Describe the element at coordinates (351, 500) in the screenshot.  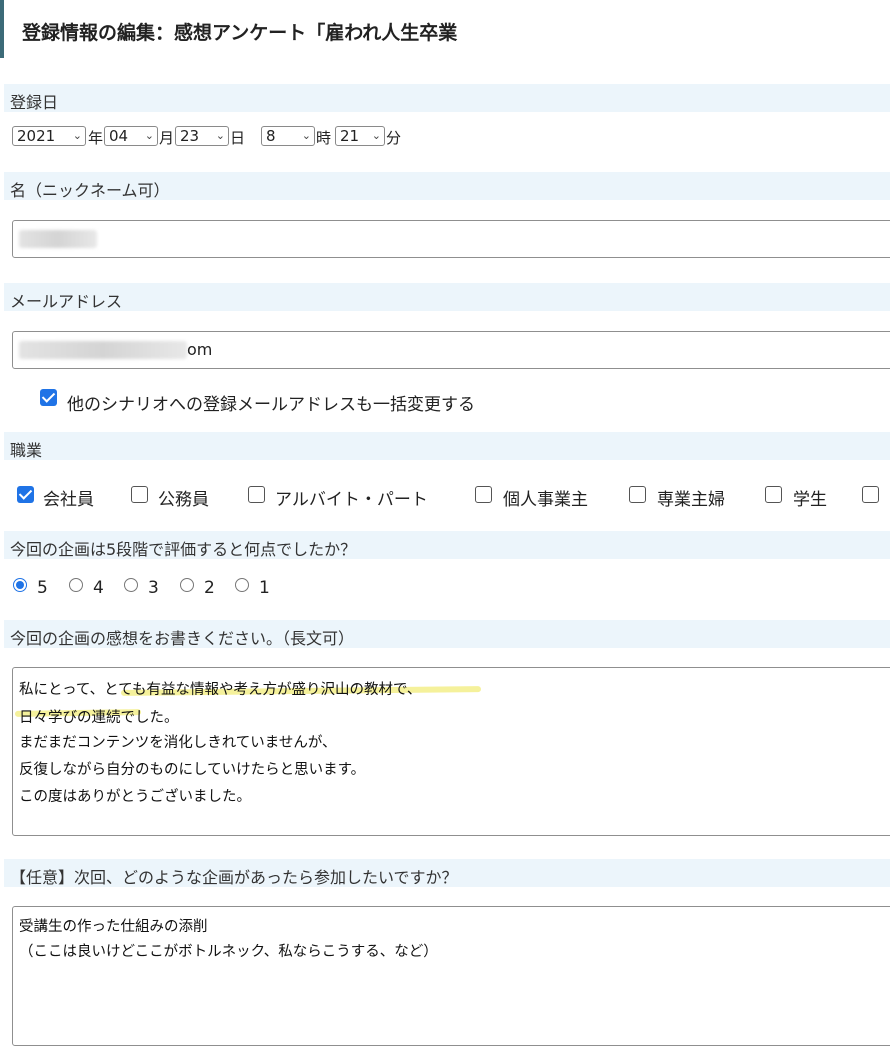
I see `occupation-label-part-time: アルバイト・パート` at that location.